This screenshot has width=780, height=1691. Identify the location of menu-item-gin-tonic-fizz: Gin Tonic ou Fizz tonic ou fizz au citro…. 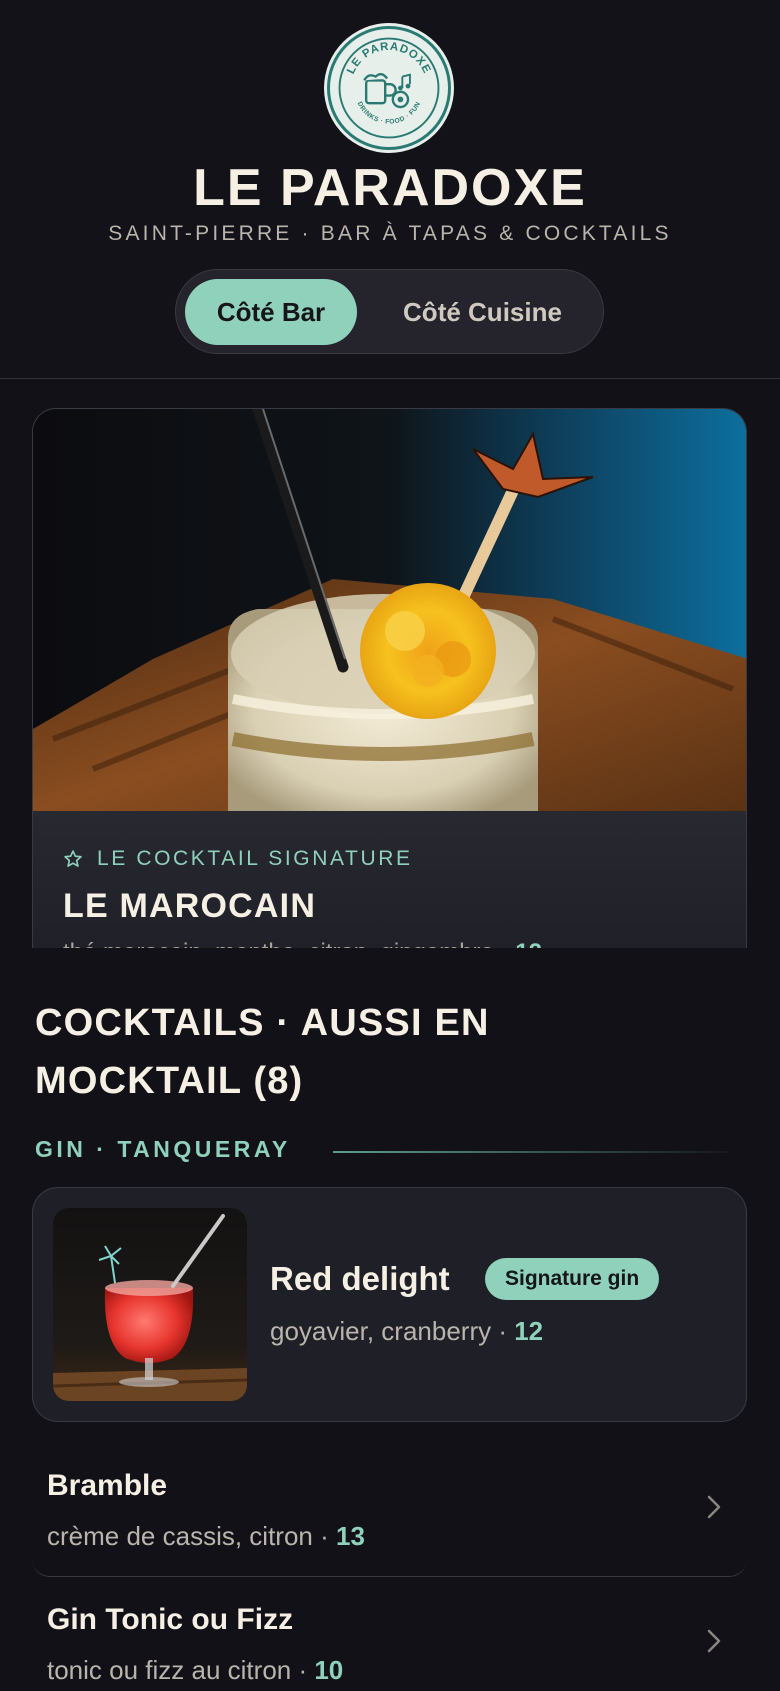
(389, 1634).